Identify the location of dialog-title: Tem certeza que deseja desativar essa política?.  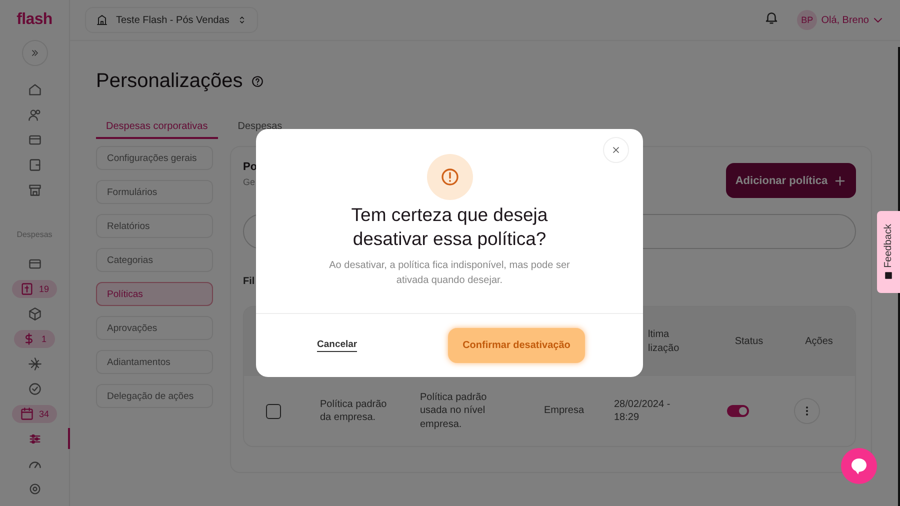
(449, 227).